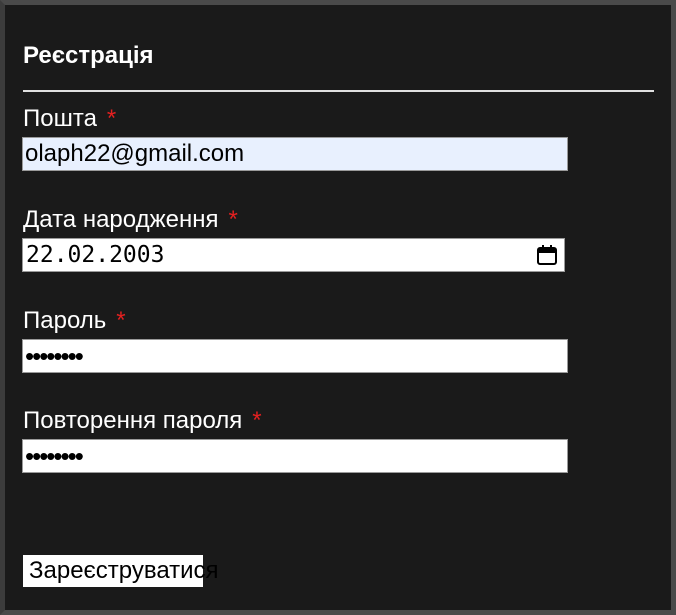 Image resolution: width=676 pixels, height=615 pixels. I want to click on password-repeat-label-text: Повторення пароля, so click(133, 420).